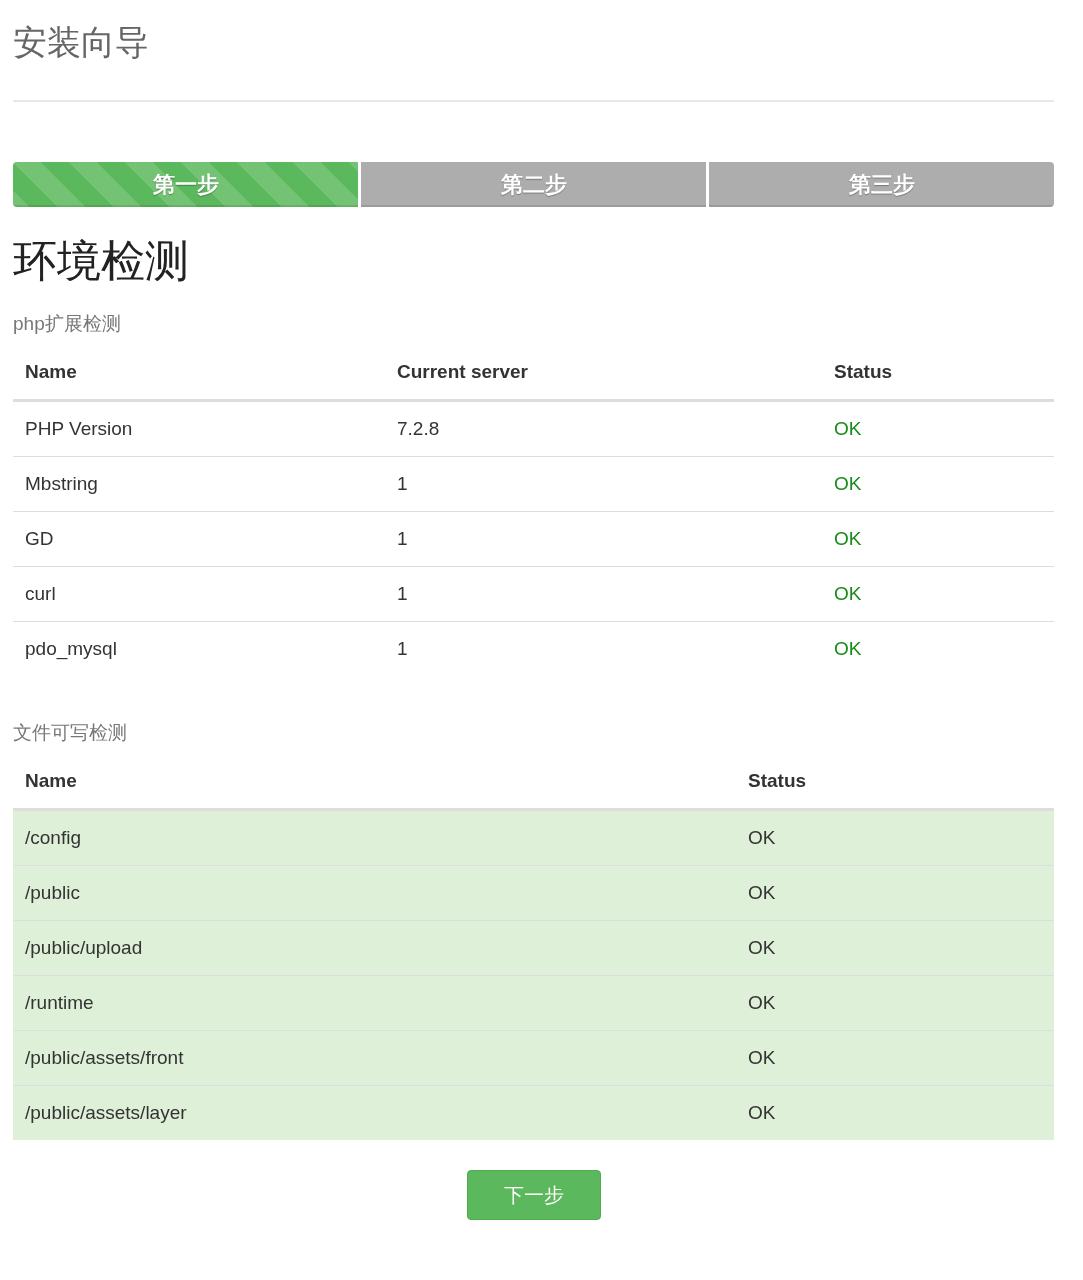  I want to click on table-caption: 文件可写检测, so click(70, 733).